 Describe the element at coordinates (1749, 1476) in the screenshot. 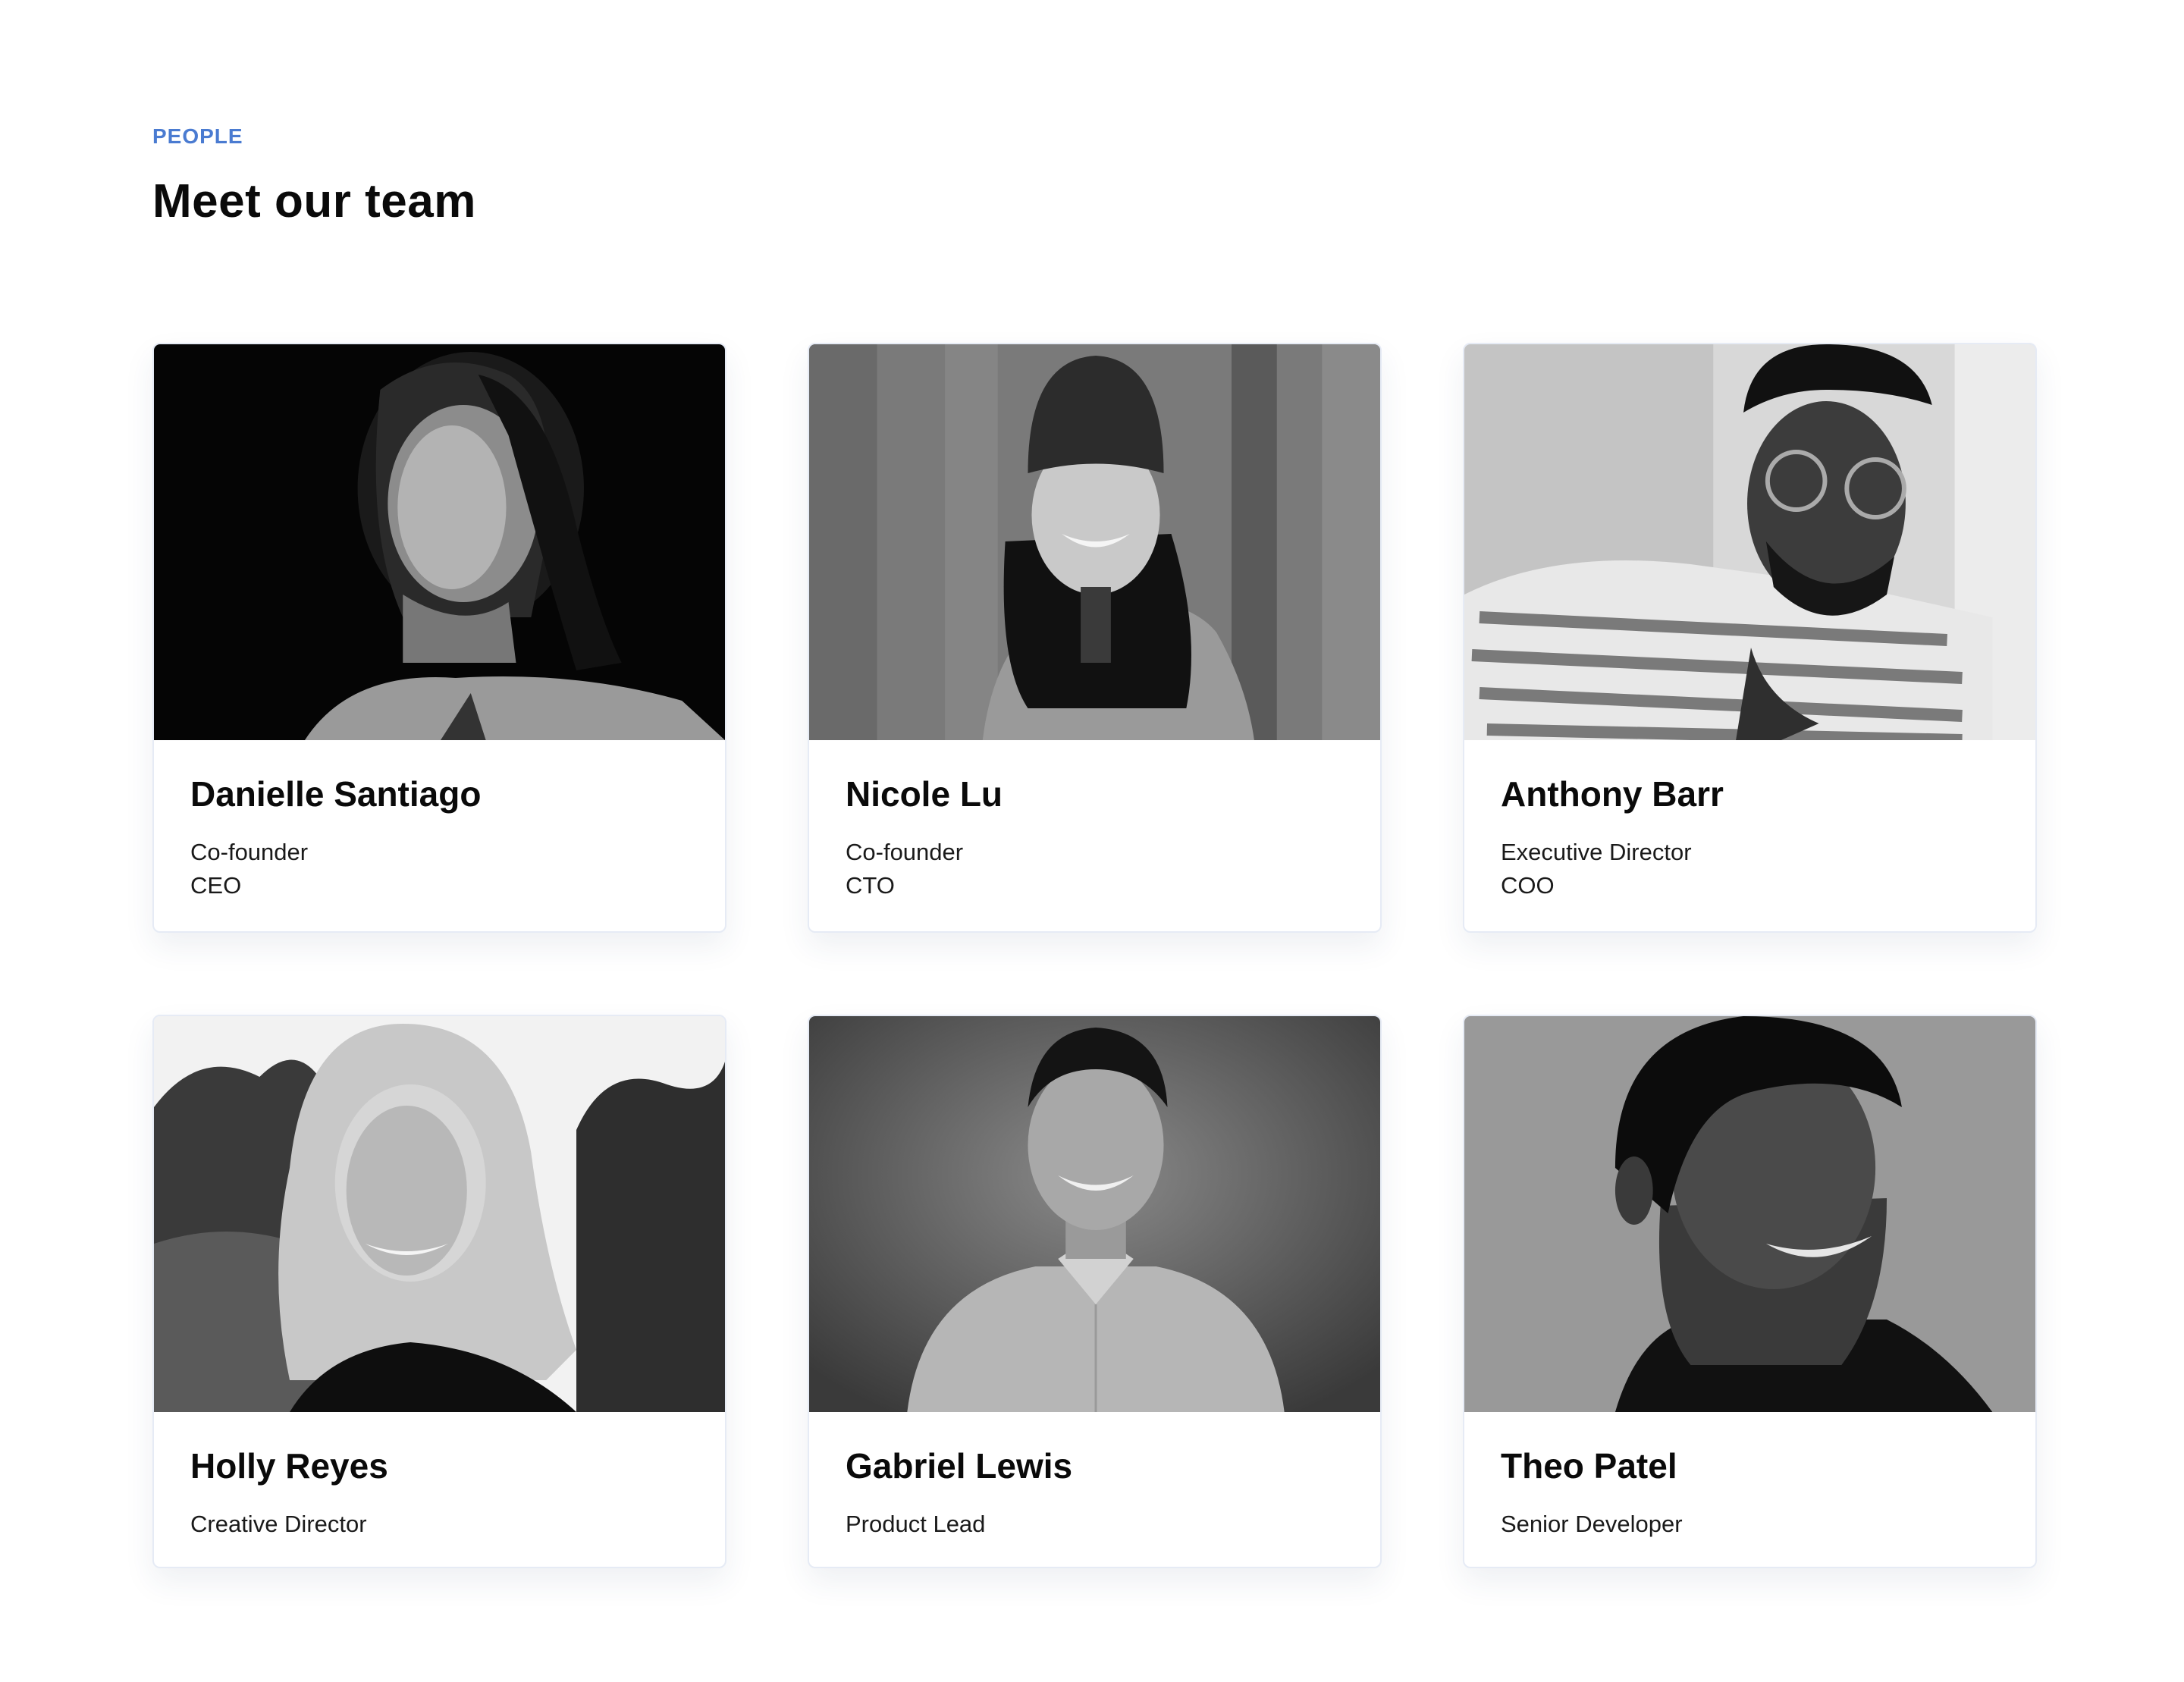

I see `team-card-info: Theo Patel Senior Developer` at that location.